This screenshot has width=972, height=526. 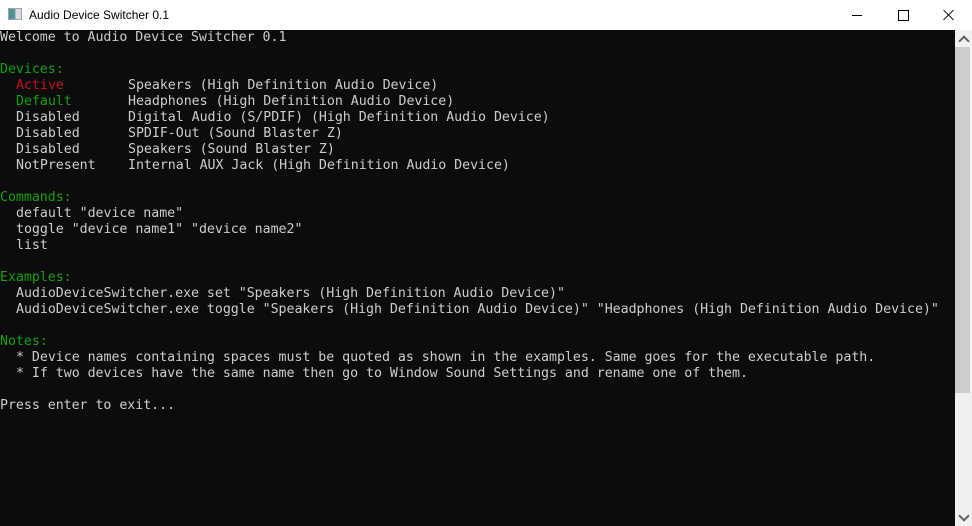 What do you see at coordinates (36, 277) in the screenshot?
I see `examples-heading: Examples:` at bounding box center [36, 277].